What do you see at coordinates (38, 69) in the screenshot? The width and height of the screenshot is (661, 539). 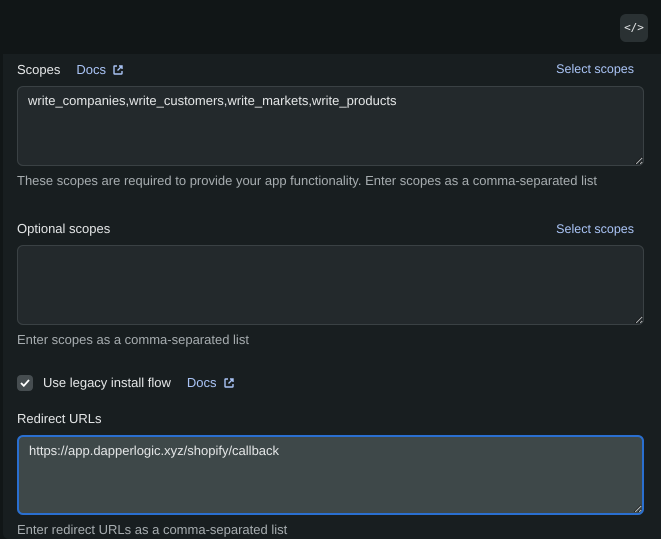 I see `field-label: Scopes` at bounding box center [38, 69].